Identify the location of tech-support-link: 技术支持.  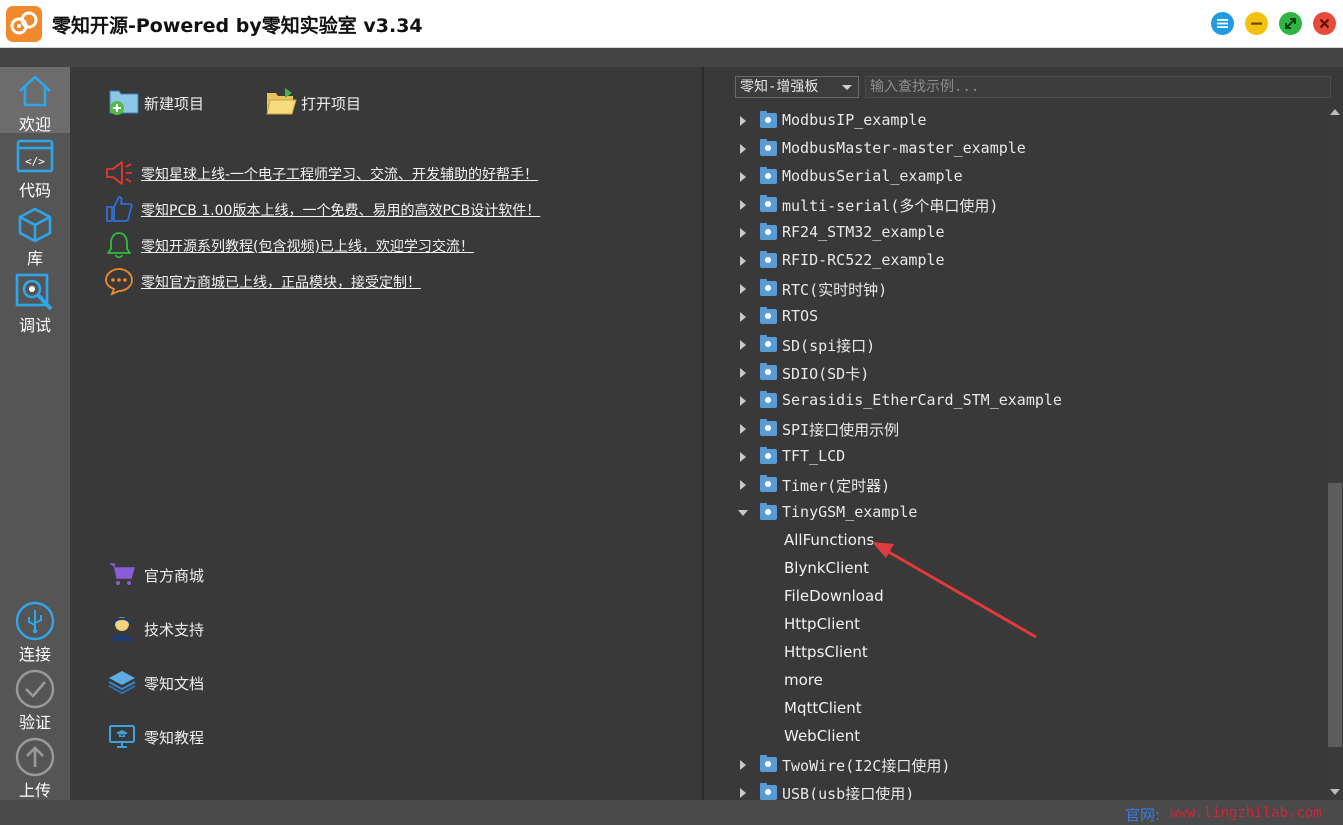
(208, 629).